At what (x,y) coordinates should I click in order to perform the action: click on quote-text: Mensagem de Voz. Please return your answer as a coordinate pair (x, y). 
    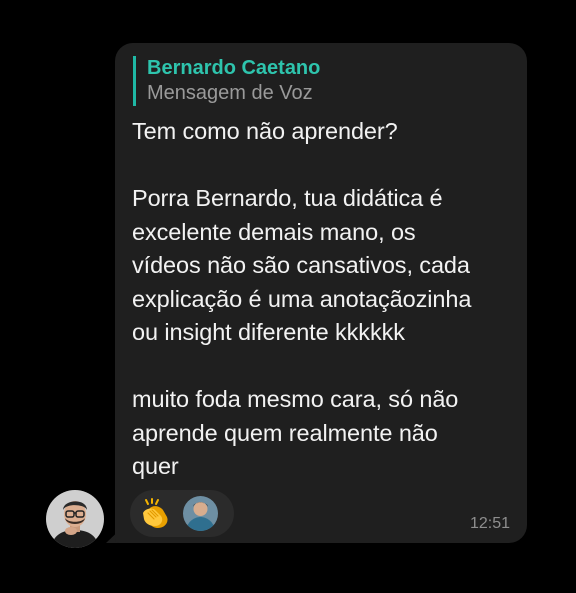
    Looking at the image, I should click on (230, 93).